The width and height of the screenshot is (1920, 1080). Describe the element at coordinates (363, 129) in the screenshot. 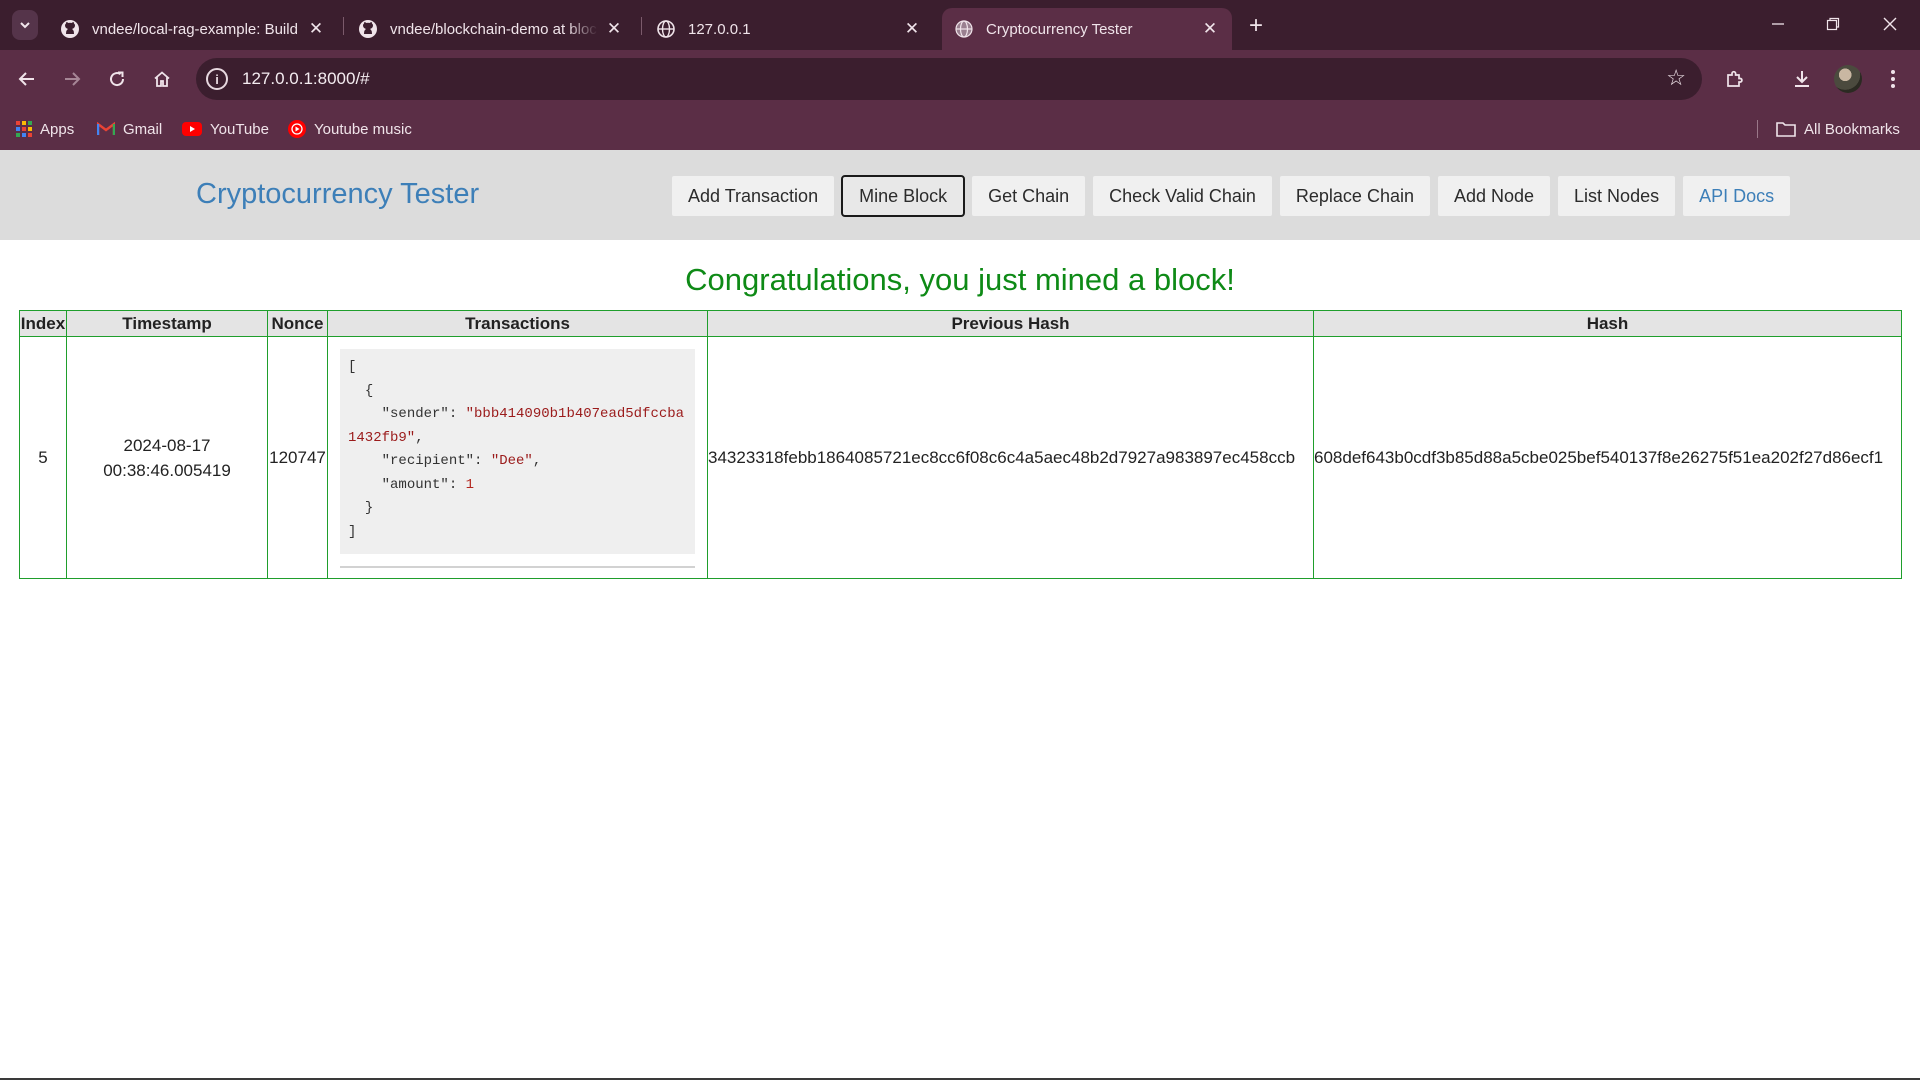

I see `bookmark-label: Youtube music` at that location.